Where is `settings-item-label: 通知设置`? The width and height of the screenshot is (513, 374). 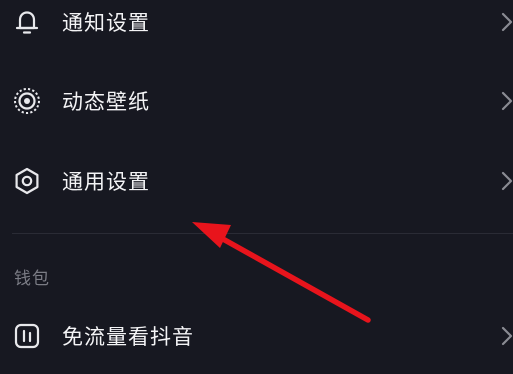
settings-item-label: 通知设置 is located at coordinates (106, 23).